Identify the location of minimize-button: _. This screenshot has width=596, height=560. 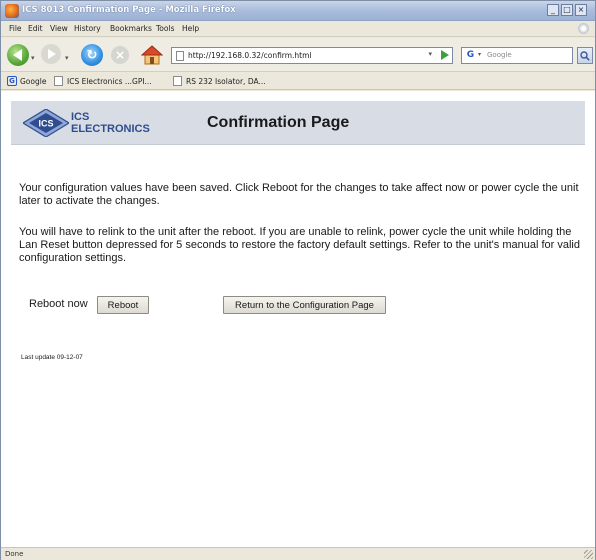
(553, 10).